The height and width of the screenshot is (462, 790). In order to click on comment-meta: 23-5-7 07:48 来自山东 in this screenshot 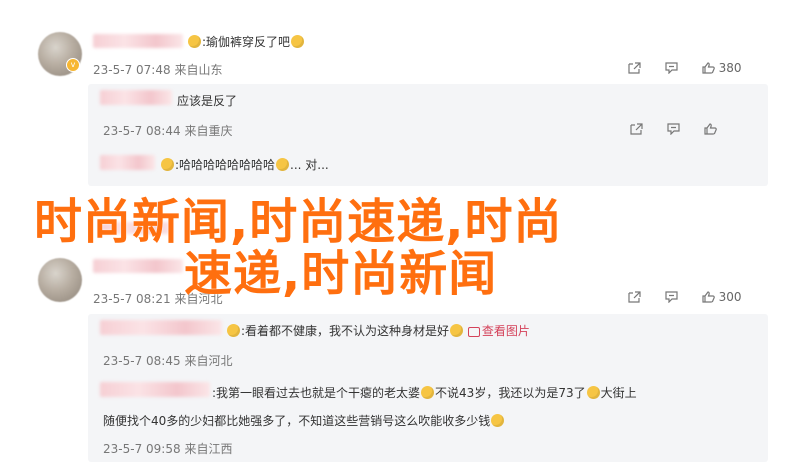, I will do `click(158, 70)`.